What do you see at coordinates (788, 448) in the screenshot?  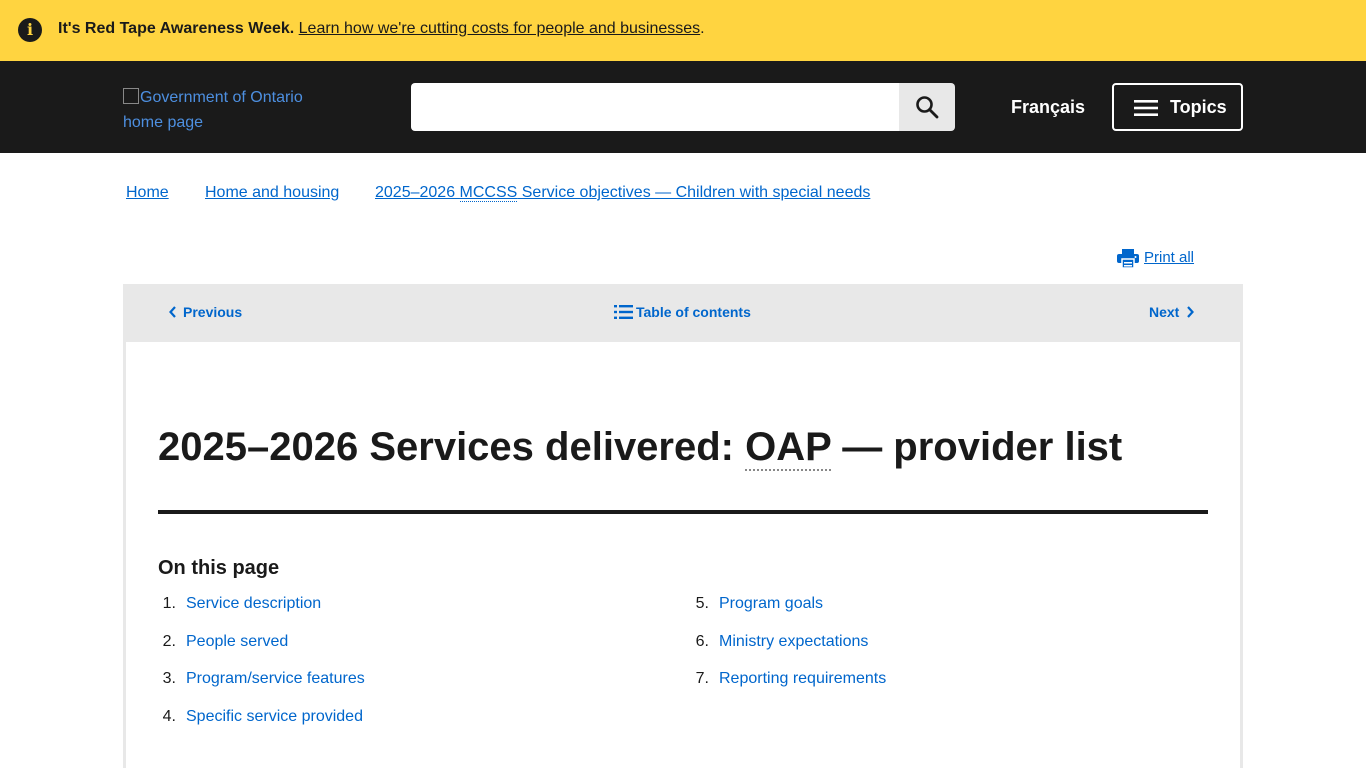 I see `page-title-abbr-oap: OAP` at bounding box center [788, 448].